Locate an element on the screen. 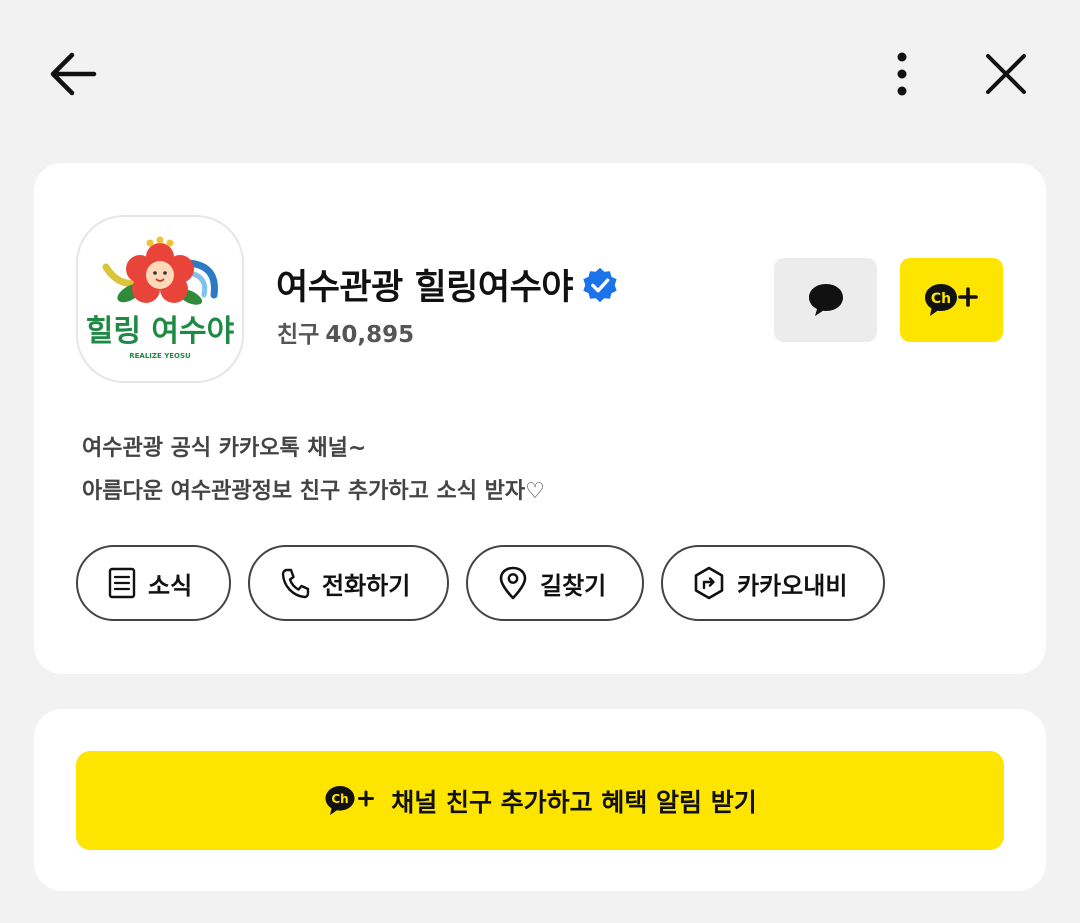 The height and width of the screenshot is (923, 1080). verified-badge-icon is located at coordinates (600, 284).